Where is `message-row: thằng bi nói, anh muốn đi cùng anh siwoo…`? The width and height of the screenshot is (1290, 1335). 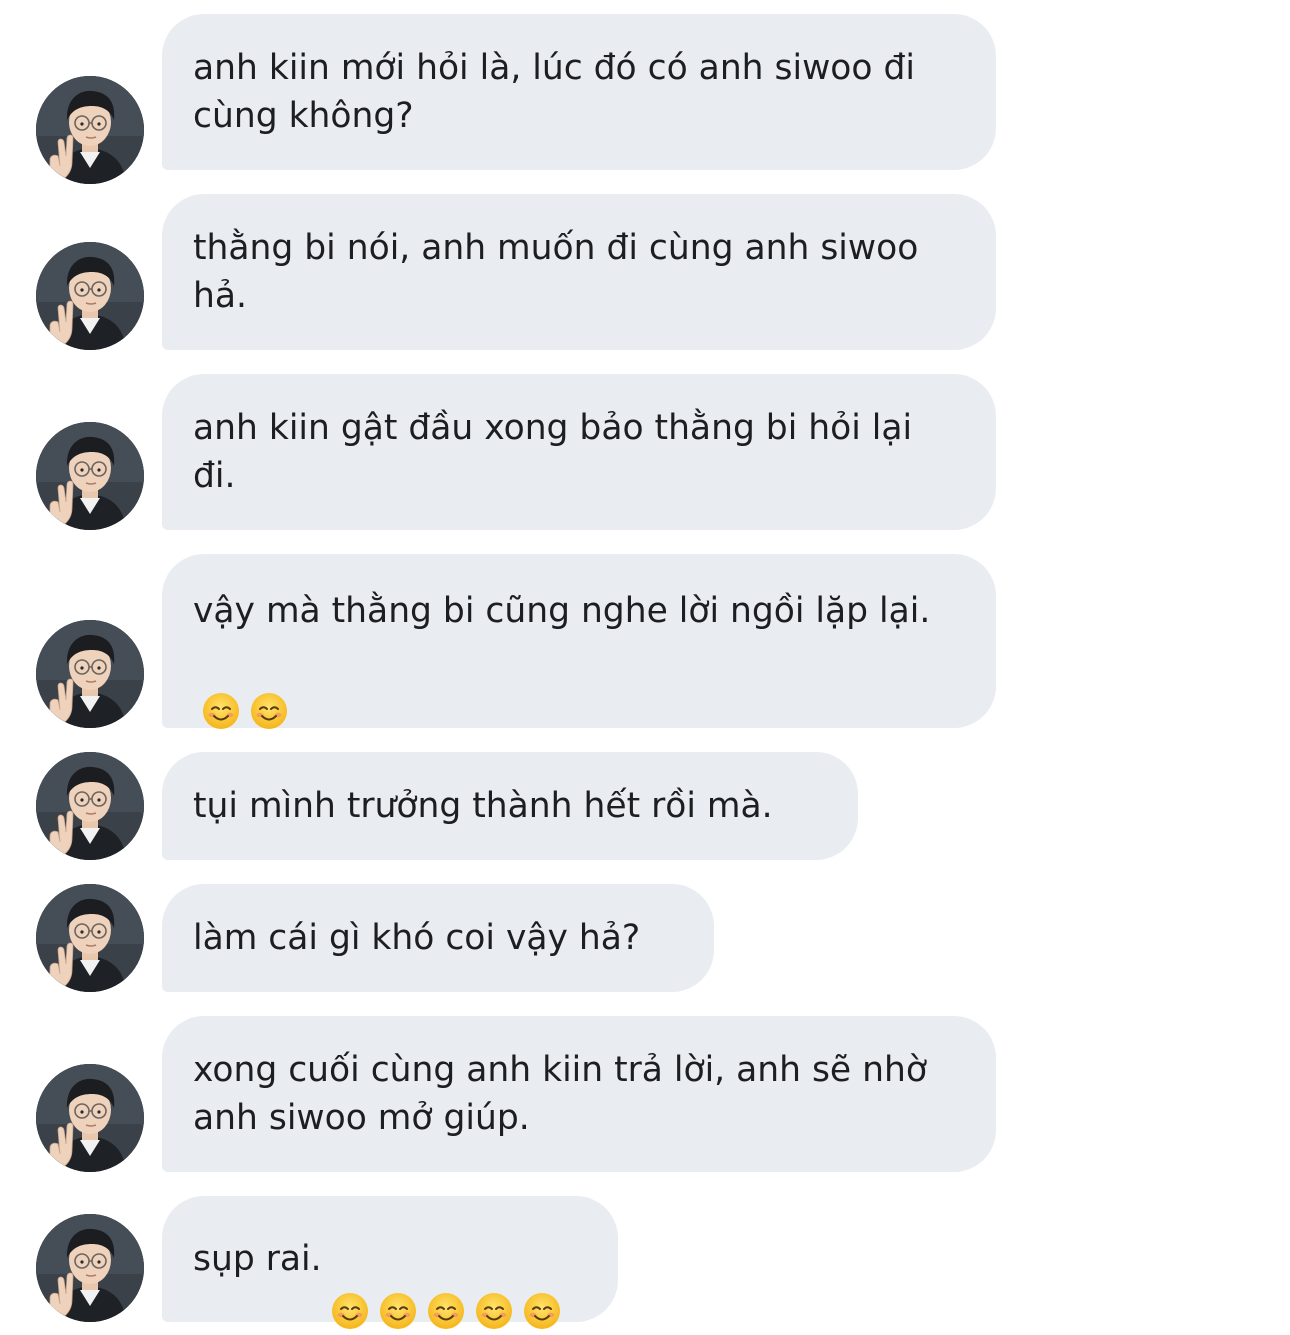 message-row: thằng bi nói, anh muốn đi cùng anh siwoo… is located at coordinates (645, 272).